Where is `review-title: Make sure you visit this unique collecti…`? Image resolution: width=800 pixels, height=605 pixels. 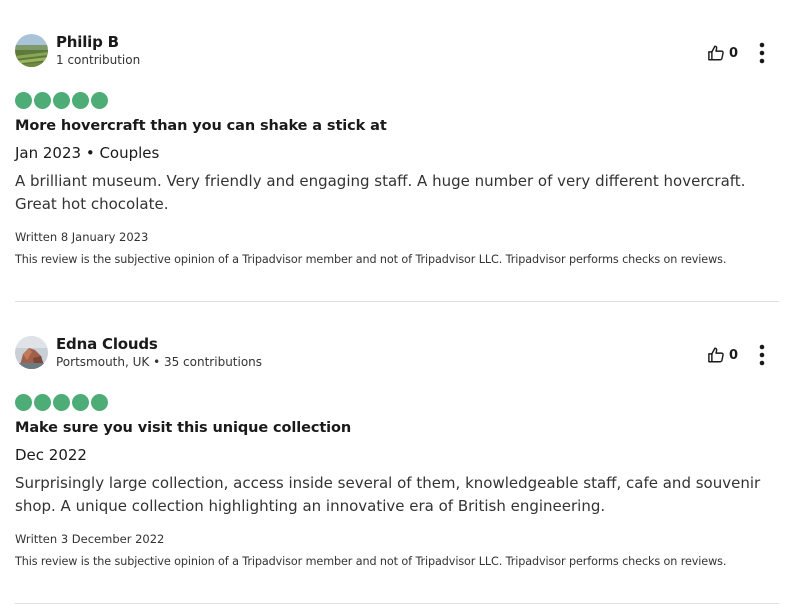
review-title: Make sure you visit this unique collecti… is located at coordinates (183, 428).